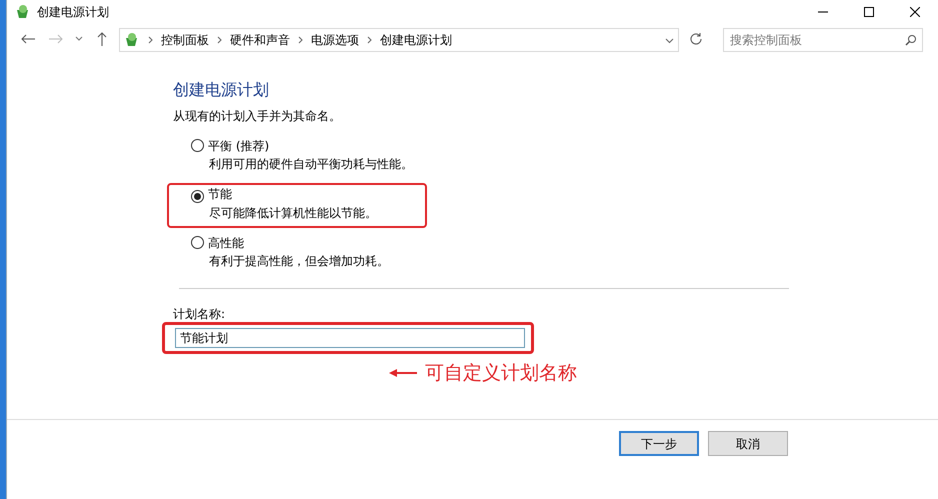 The height and width of the screenshot is (499, 938). I want to click on breadcrumb-link: 硬件和声音, so click(260, 40).